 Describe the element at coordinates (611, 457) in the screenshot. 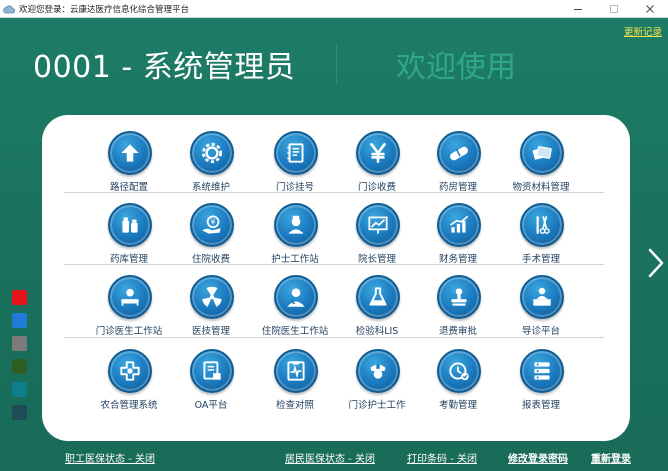

I see `relogin-link: 重新登录` at that location.